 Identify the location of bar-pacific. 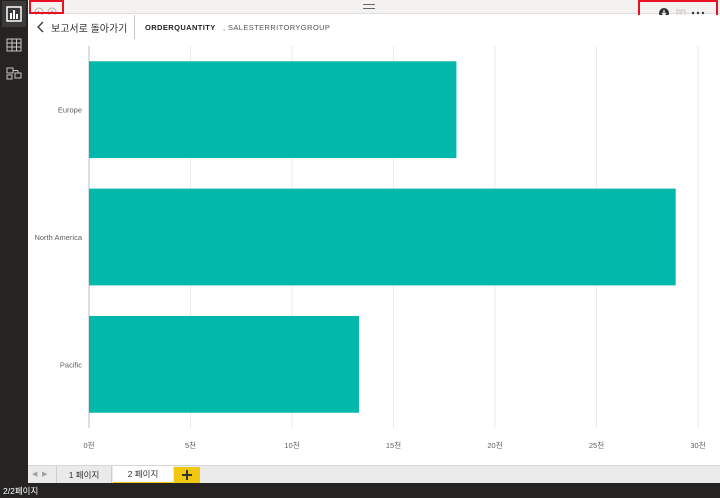
(224, 364).